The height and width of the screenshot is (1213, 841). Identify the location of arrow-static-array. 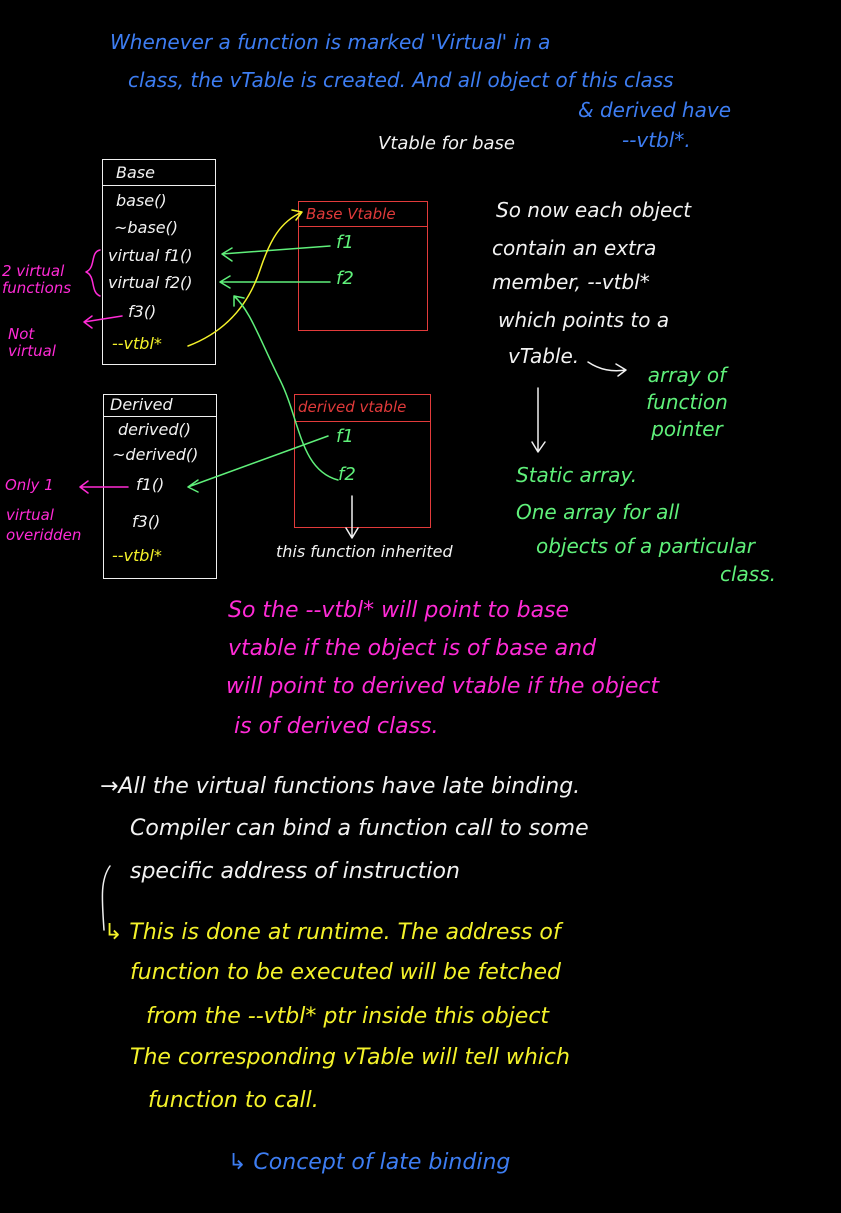
(538, 420).